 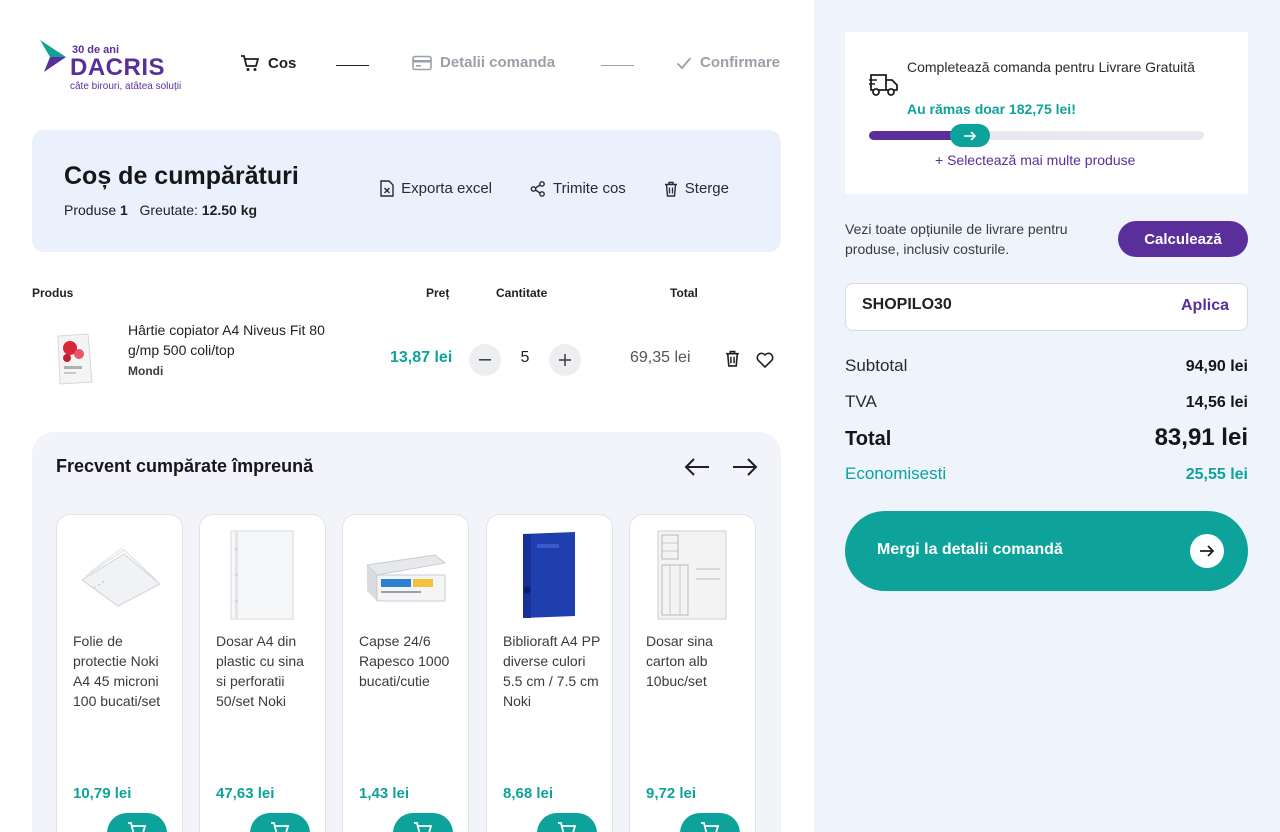 I want to click on share-icon, so click(x=537, y=188).